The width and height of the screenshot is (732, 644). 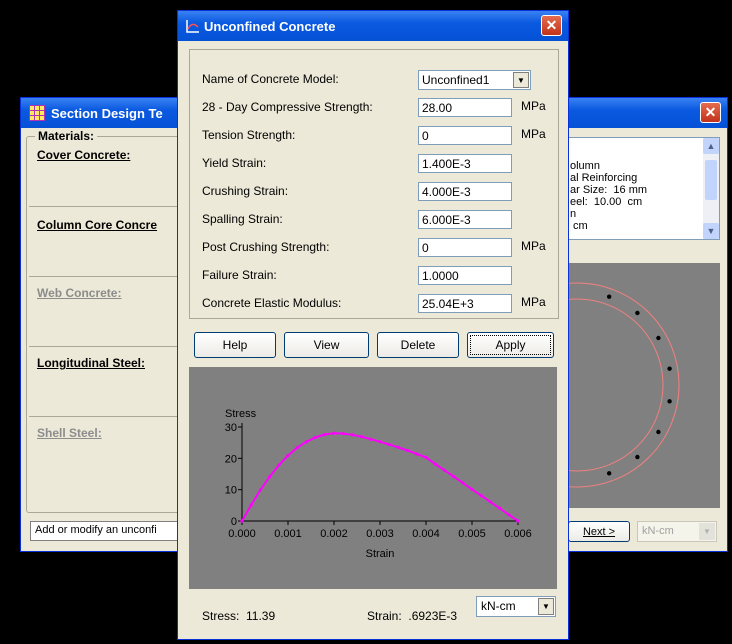 What do you see at coordinates (426, 534) in the screenshot?
I see `x-tick-label: 0.004` at bounding box center [426, 534].